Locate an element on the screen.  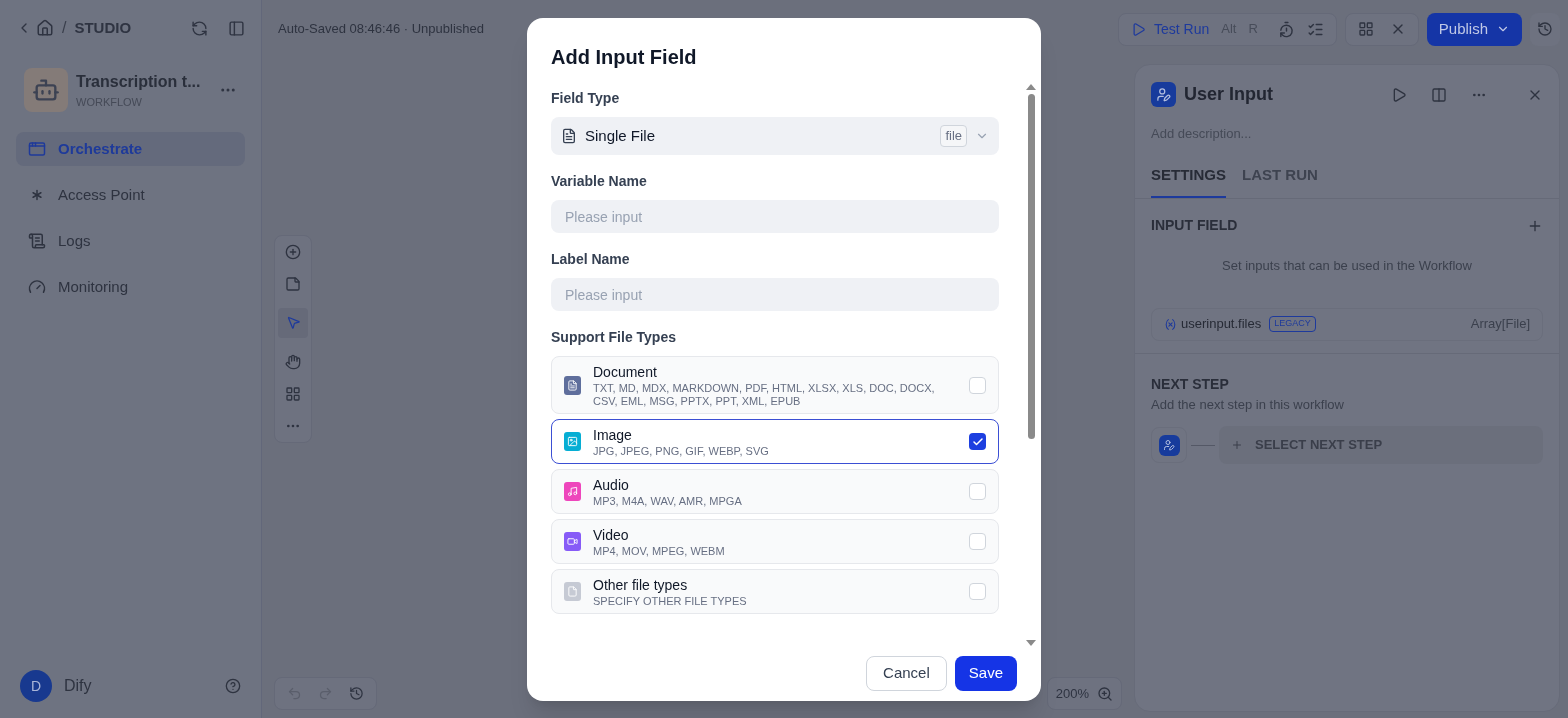
user-name: Dify is located at coordinates (78, 686).